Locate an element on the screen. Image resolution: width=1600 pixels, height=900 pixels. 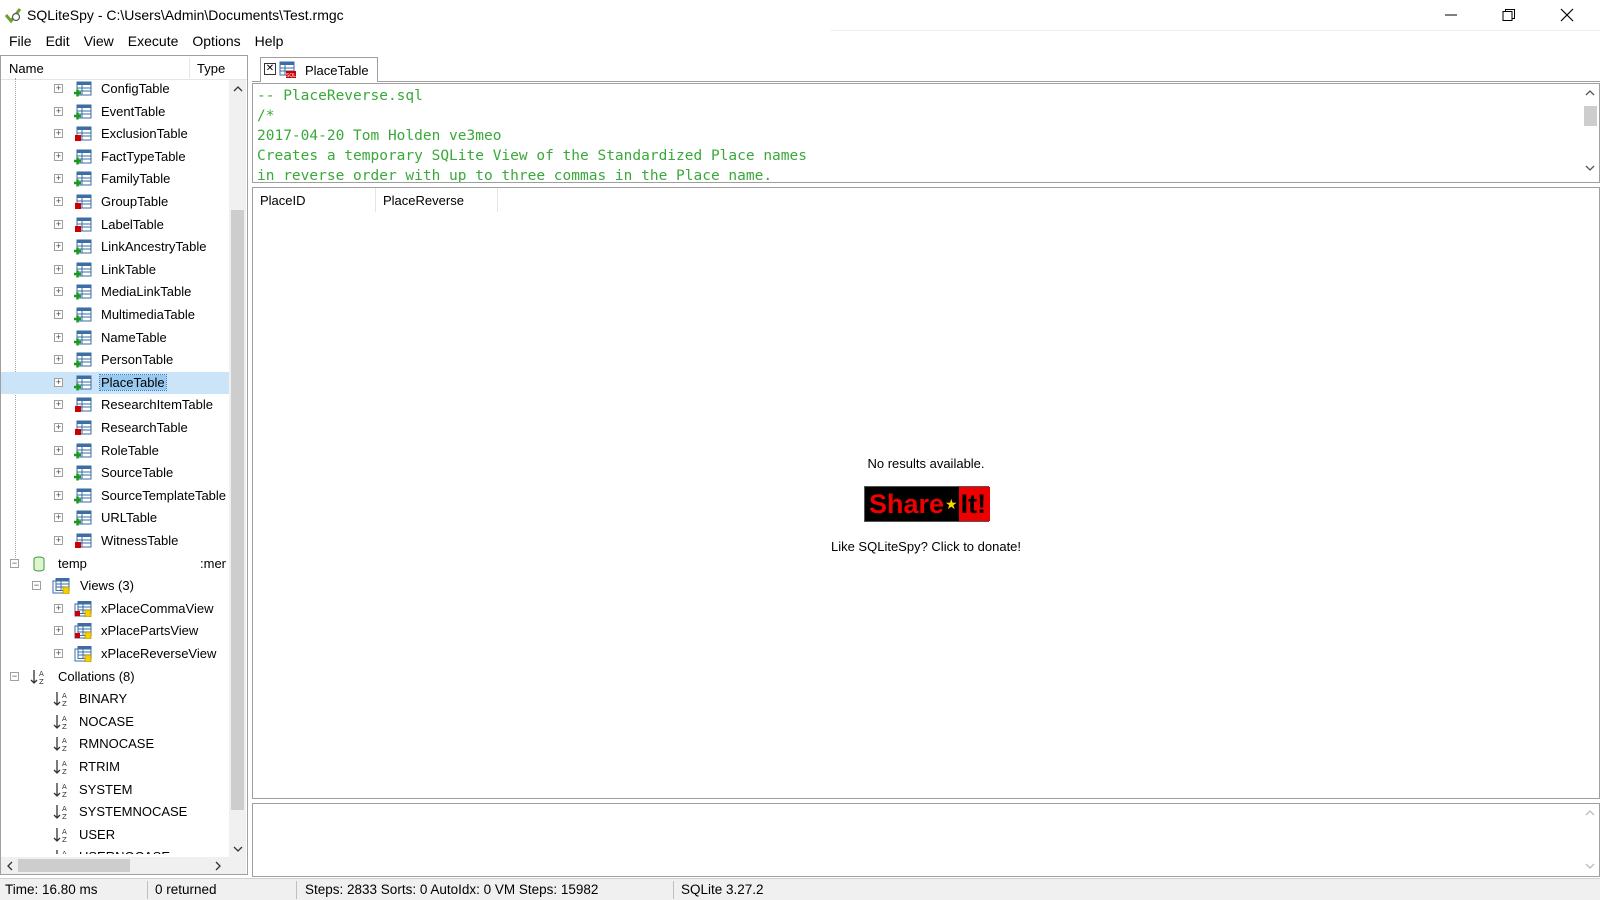
tree-item-familytable: + FamilyTable is located at coordinates (115, 179).